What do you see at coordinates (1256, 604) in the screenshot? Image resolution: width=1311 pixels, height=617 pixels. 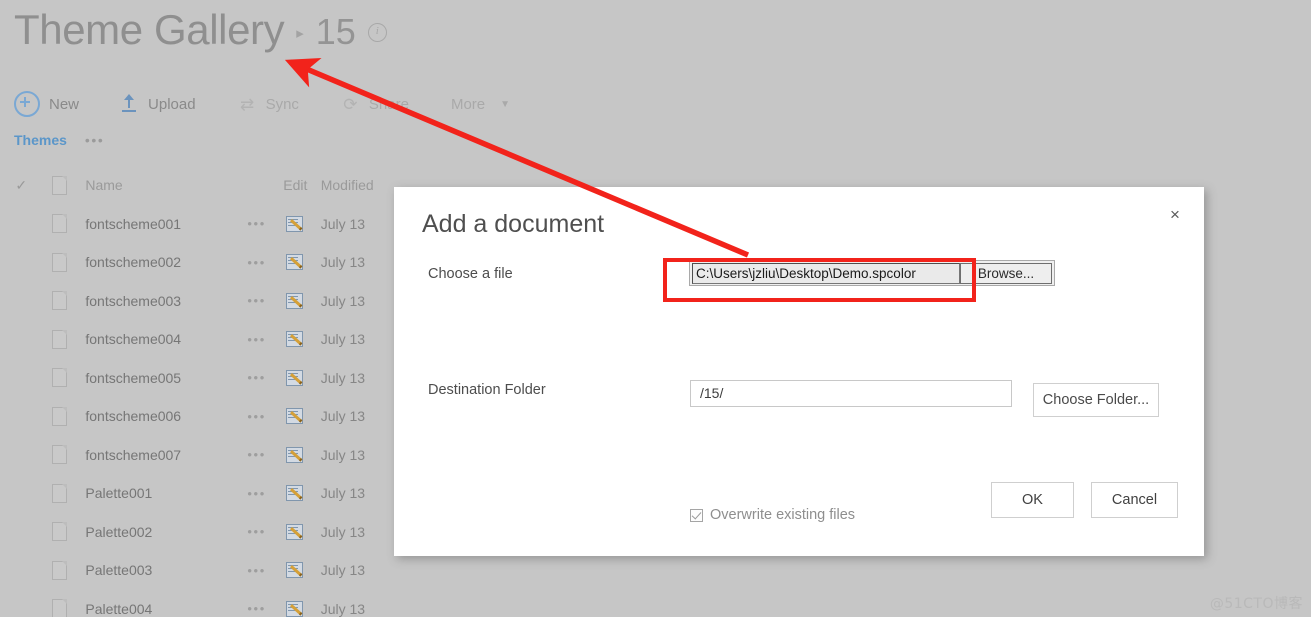 I see `watermark: @51CTO博客` at bounding box center [1256, 604].